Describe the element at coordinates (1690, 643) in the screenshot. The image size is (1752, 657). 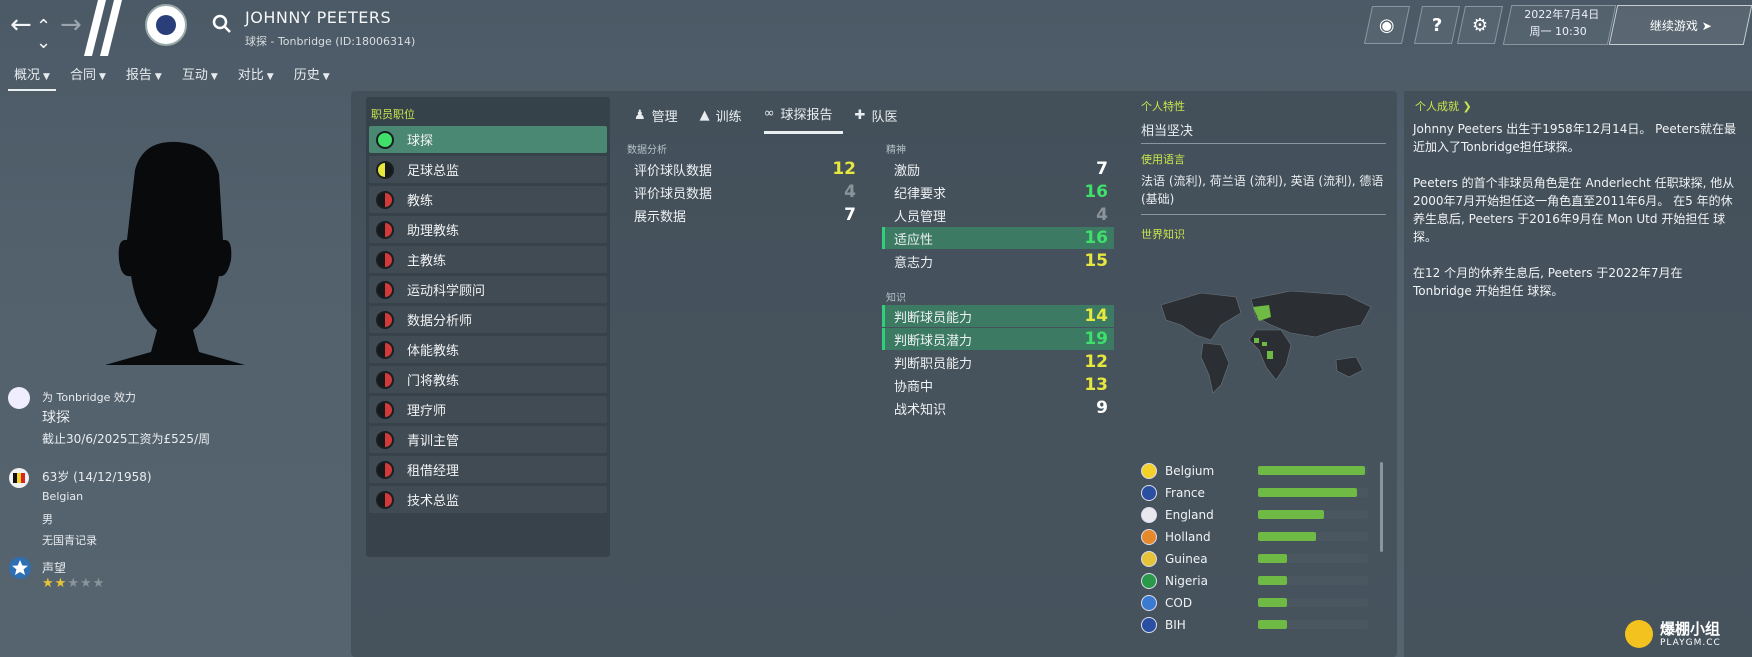
I see `watermark-sub: PLAYGM.CC` at that location.